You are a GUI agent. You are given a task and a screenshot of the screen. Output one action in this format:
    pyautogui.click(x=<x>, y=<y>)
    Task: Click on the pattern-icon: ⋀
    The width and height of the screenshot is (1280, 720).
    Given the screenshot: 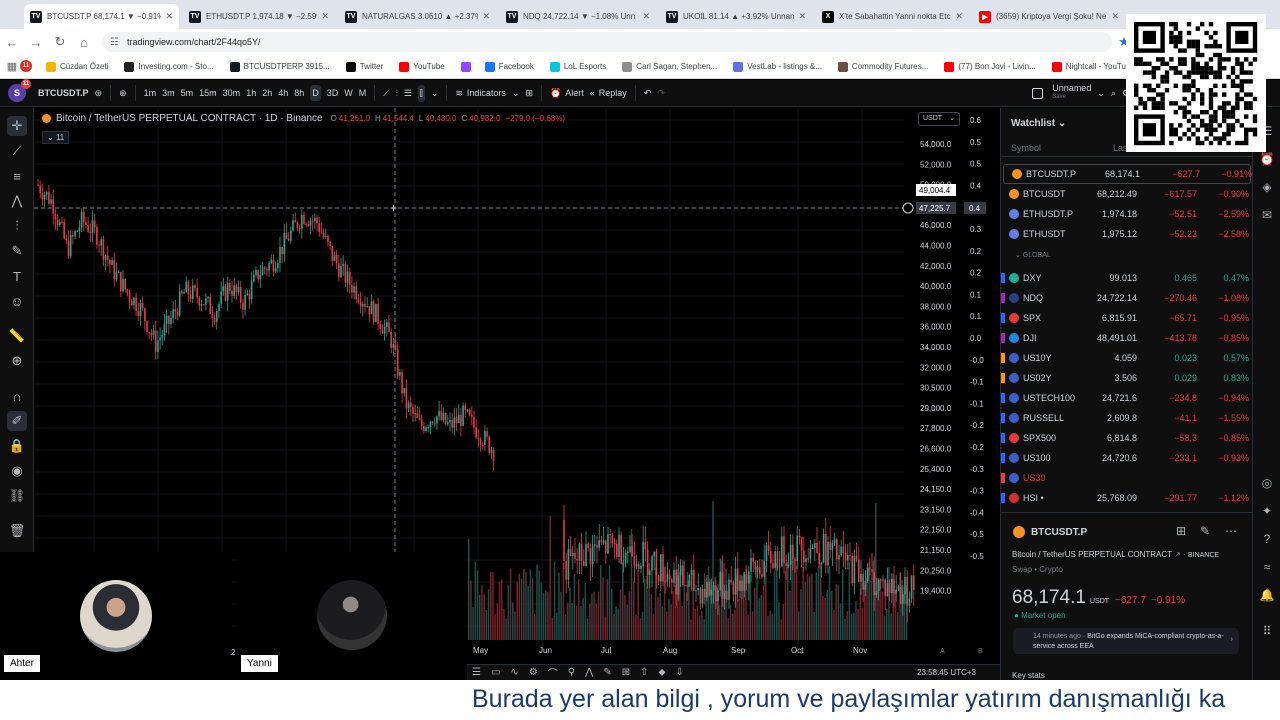 What is the action you would take?
    pyautogui.click(x=589, y=672)
    